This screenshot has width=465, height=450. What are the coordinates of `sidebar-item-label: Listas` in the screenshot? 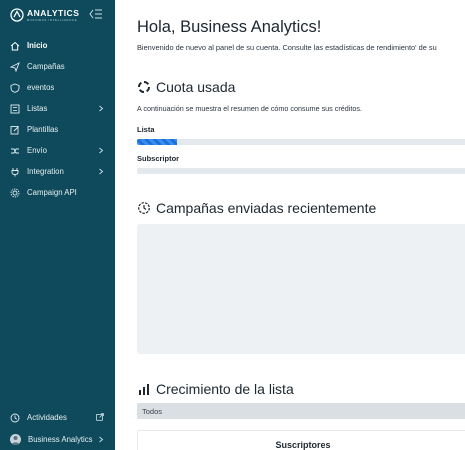 It's located at (37, 108).